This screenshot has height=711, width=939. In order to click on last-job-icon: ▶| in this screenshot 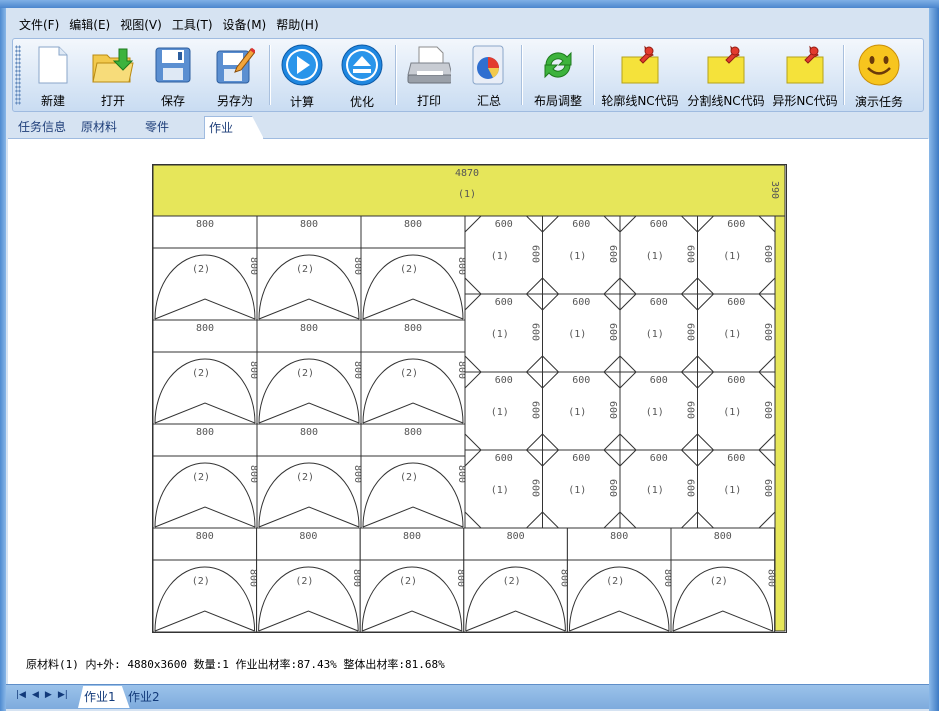, I will do `click(63, 695)`.